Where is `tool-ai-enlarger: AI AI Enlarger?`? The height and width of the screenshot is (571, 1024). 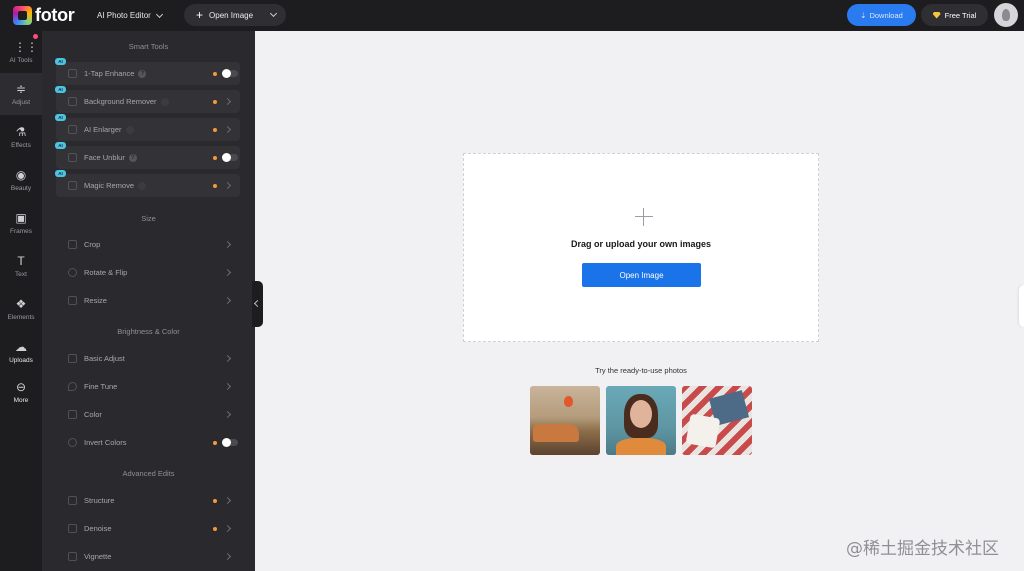 tool-ai-enlarger: AI AI Enlarger? is located at coordinates (147, 127).